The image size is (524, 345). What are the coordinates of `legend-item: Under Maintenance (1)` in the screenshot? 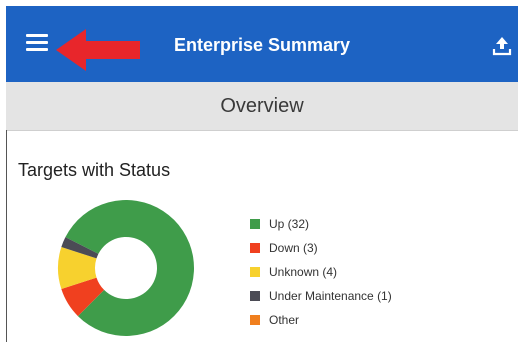 It's located at (321, 296).